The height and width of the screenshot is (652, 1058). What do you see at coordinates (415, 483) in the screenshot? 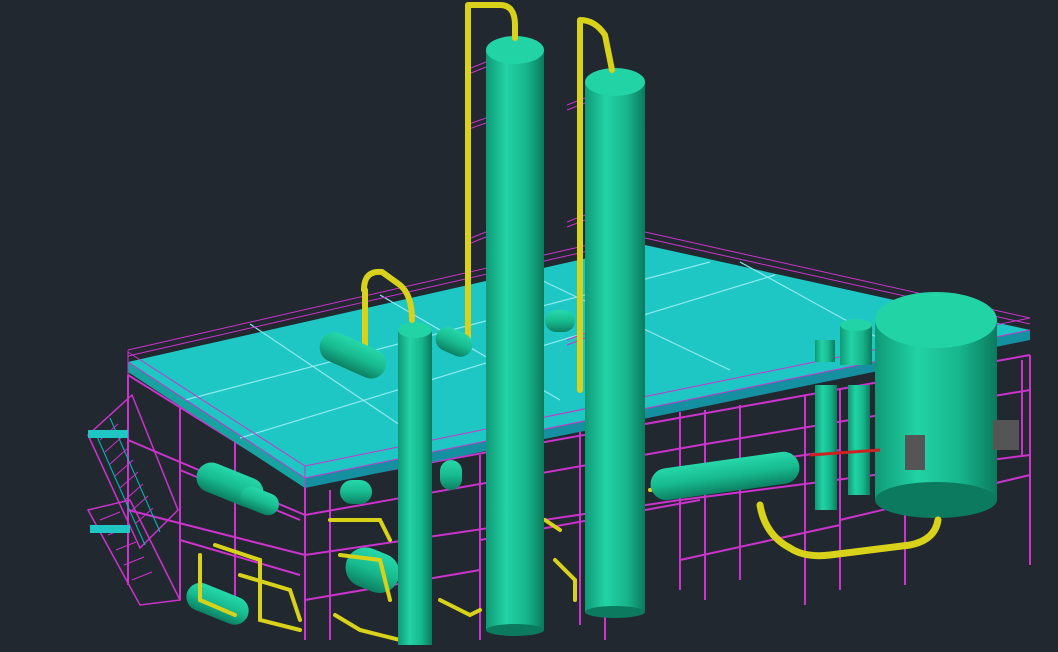
I see `small-column` at bounding box center [415, 483].